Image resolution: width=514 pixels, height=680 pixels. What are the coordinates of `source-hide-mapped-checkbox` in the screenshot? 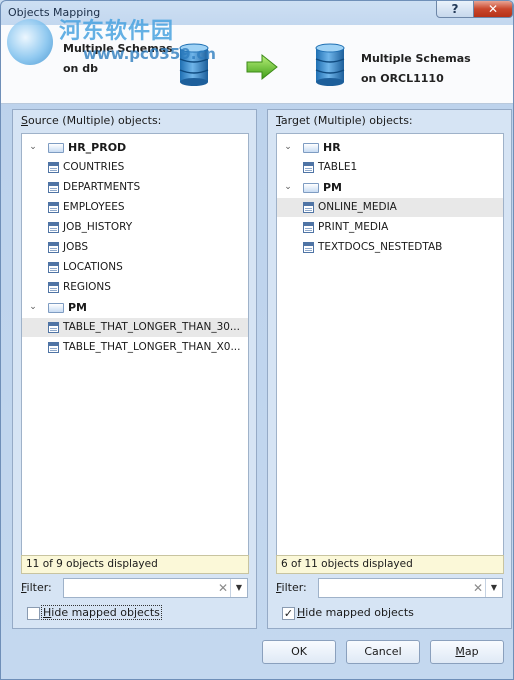 It's located at (33, 613).